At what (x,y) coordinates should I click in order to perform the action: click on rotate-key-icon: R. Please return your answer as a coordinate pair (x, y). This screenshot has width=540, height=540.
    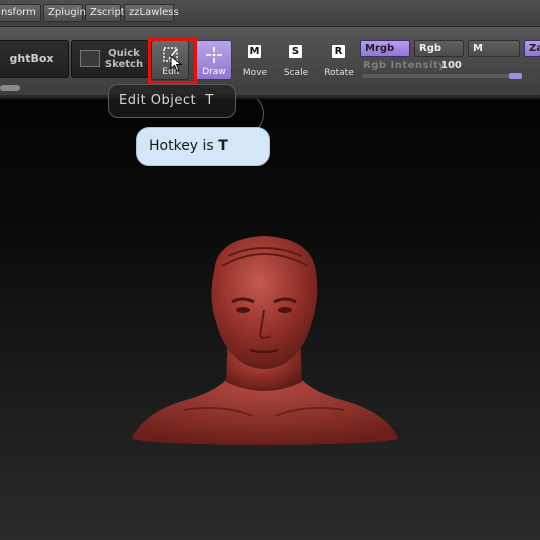
    Looking at the image, I should click on (338, 51).